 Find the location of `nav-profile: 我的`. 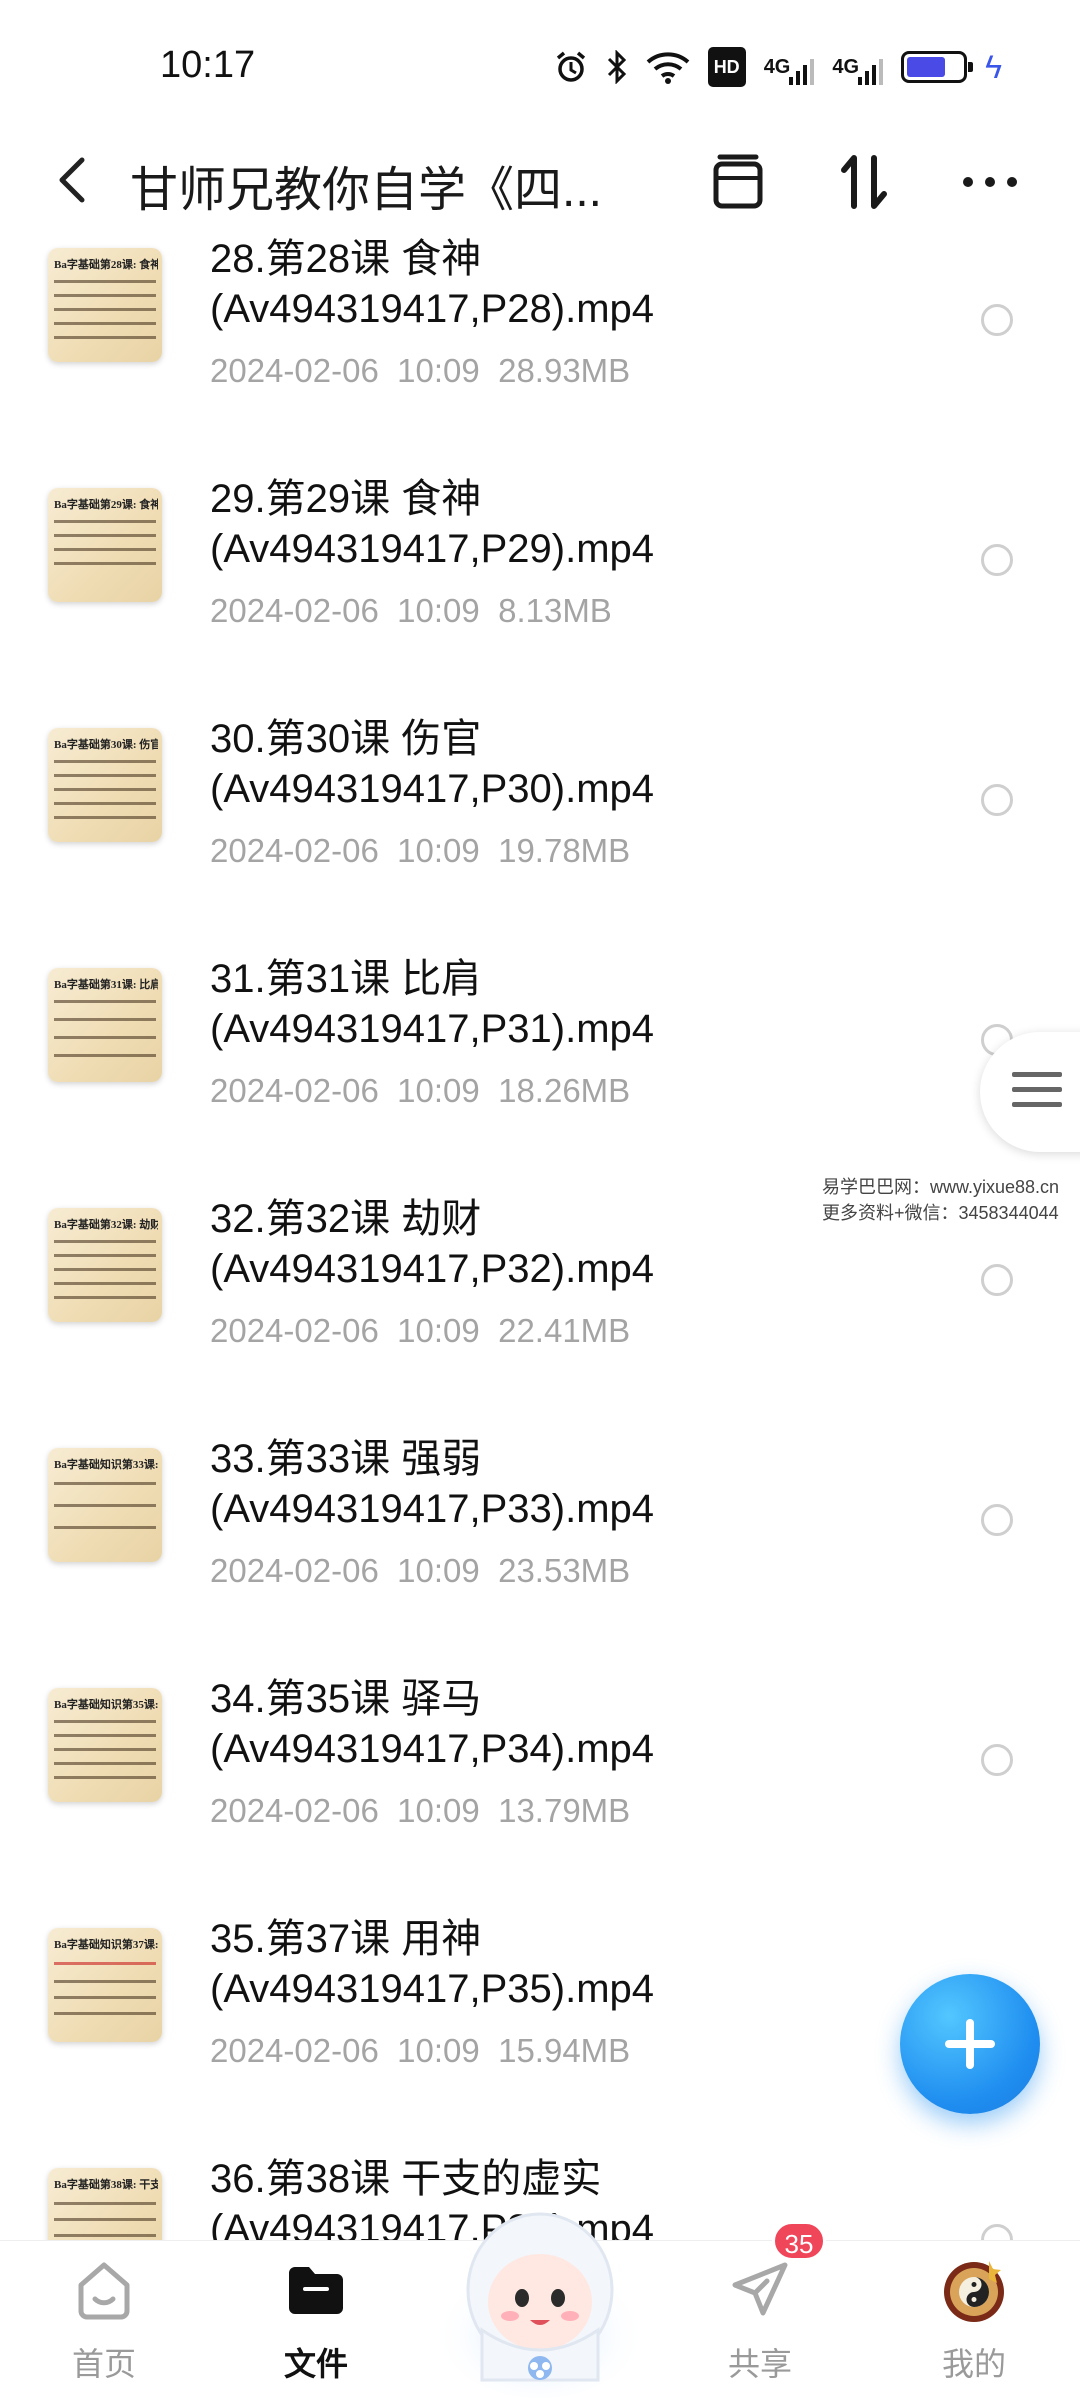

nav-profile: 我的 is located at coordinates (974, 2320).